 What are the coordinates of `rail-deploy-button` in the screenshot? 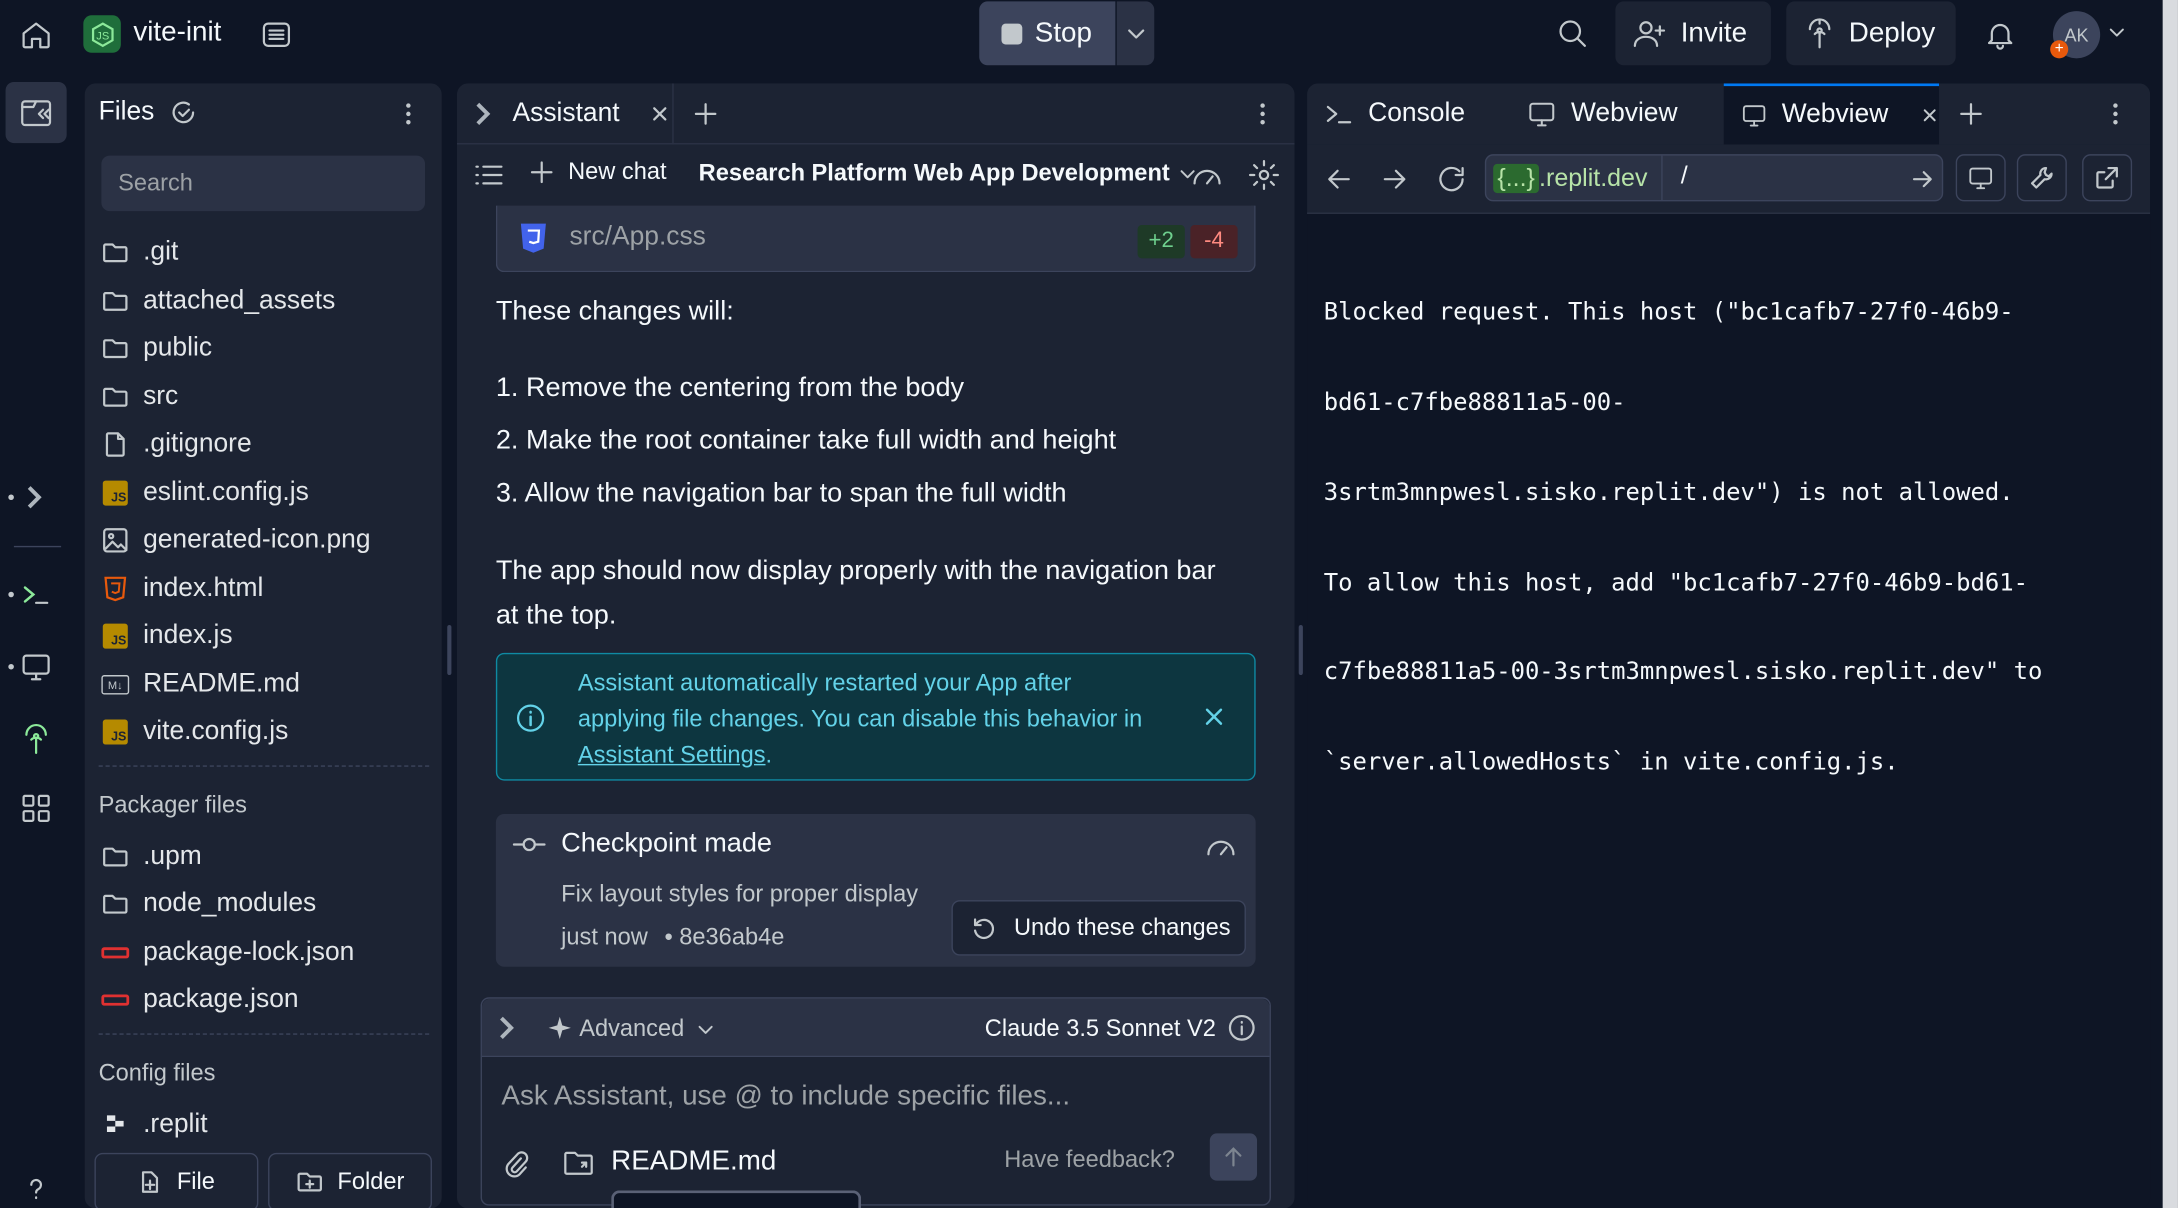 It's located at (36, 738).